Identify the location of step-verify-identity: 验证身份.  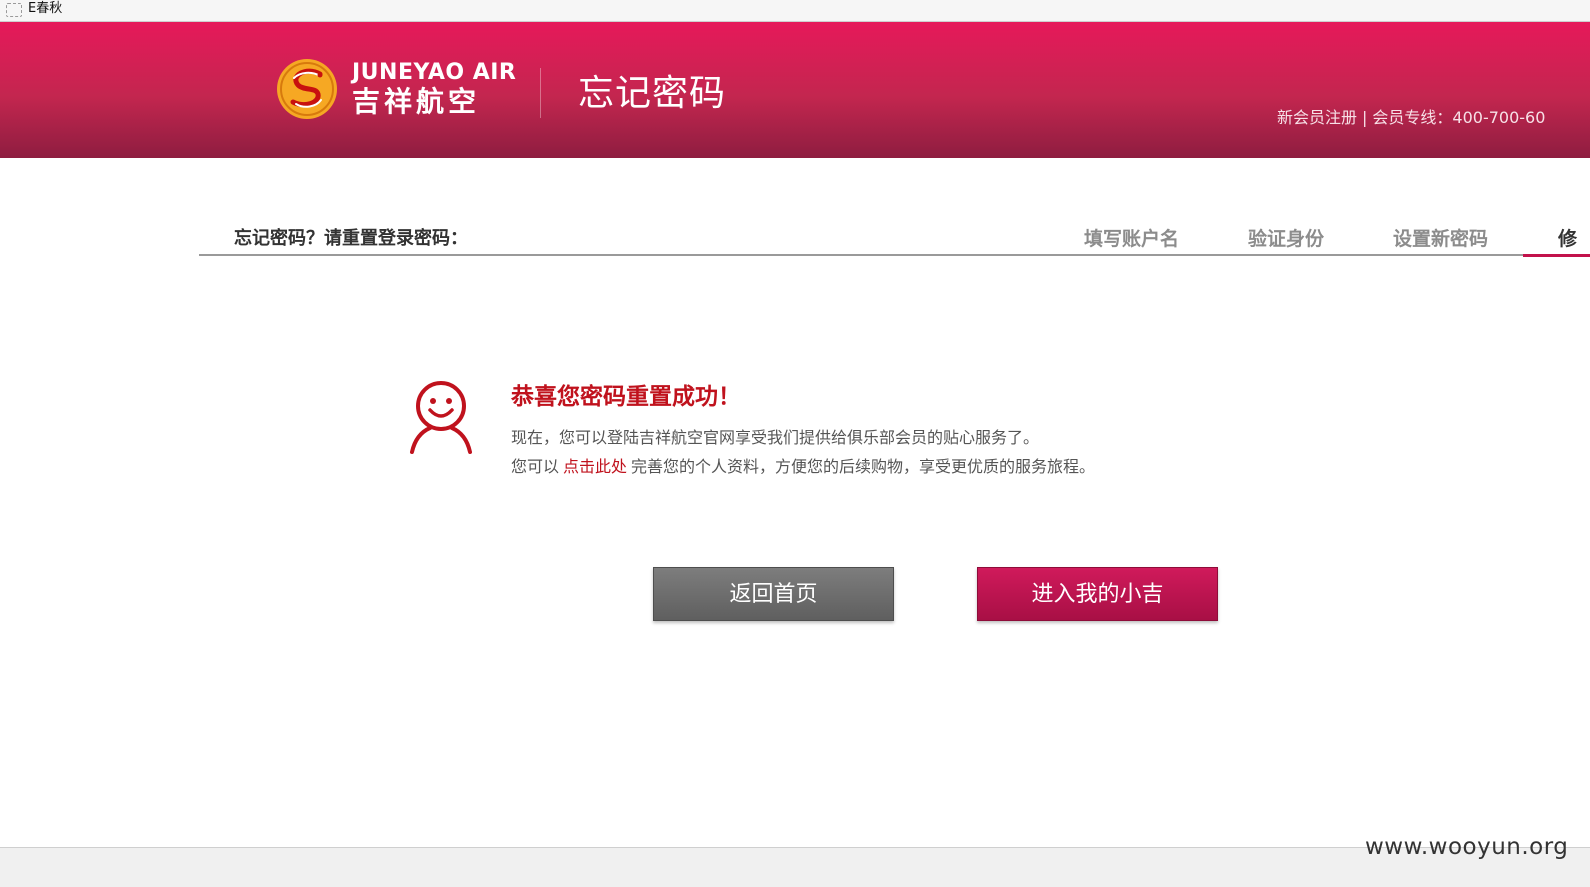
(1286, 239).